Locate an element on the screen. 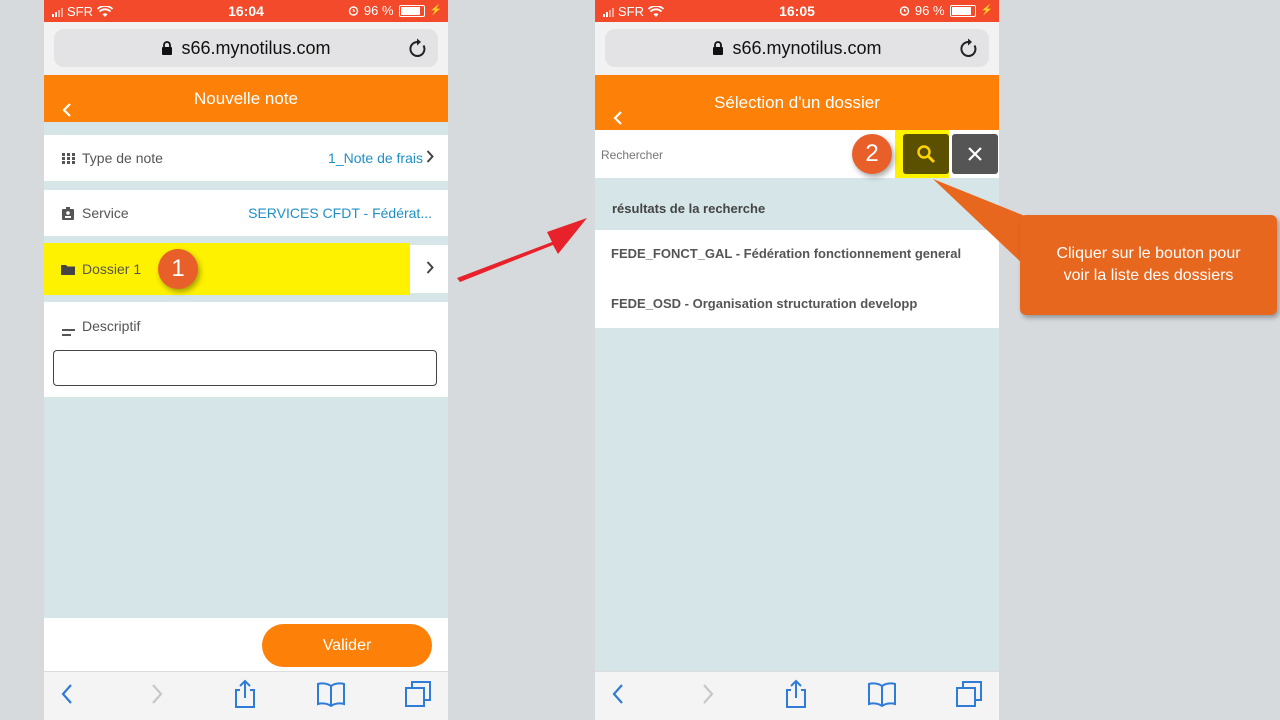  close-icon is located at coordinates (975, 154).